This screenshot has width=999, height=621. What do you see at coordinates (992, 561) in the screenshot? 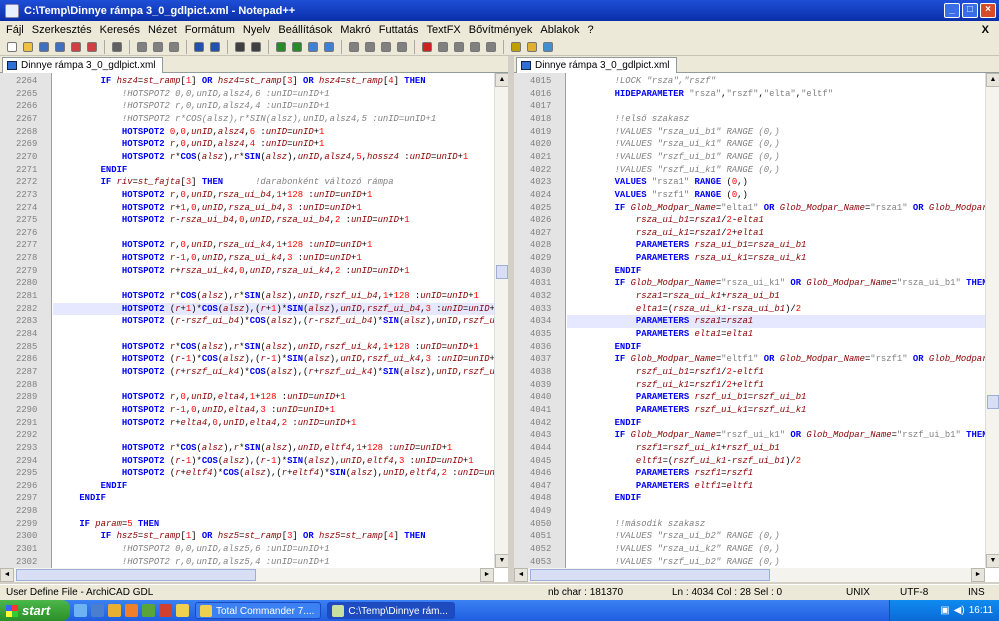
I see `scroll-down-icon: ▼` at bounding box center [992, 561].